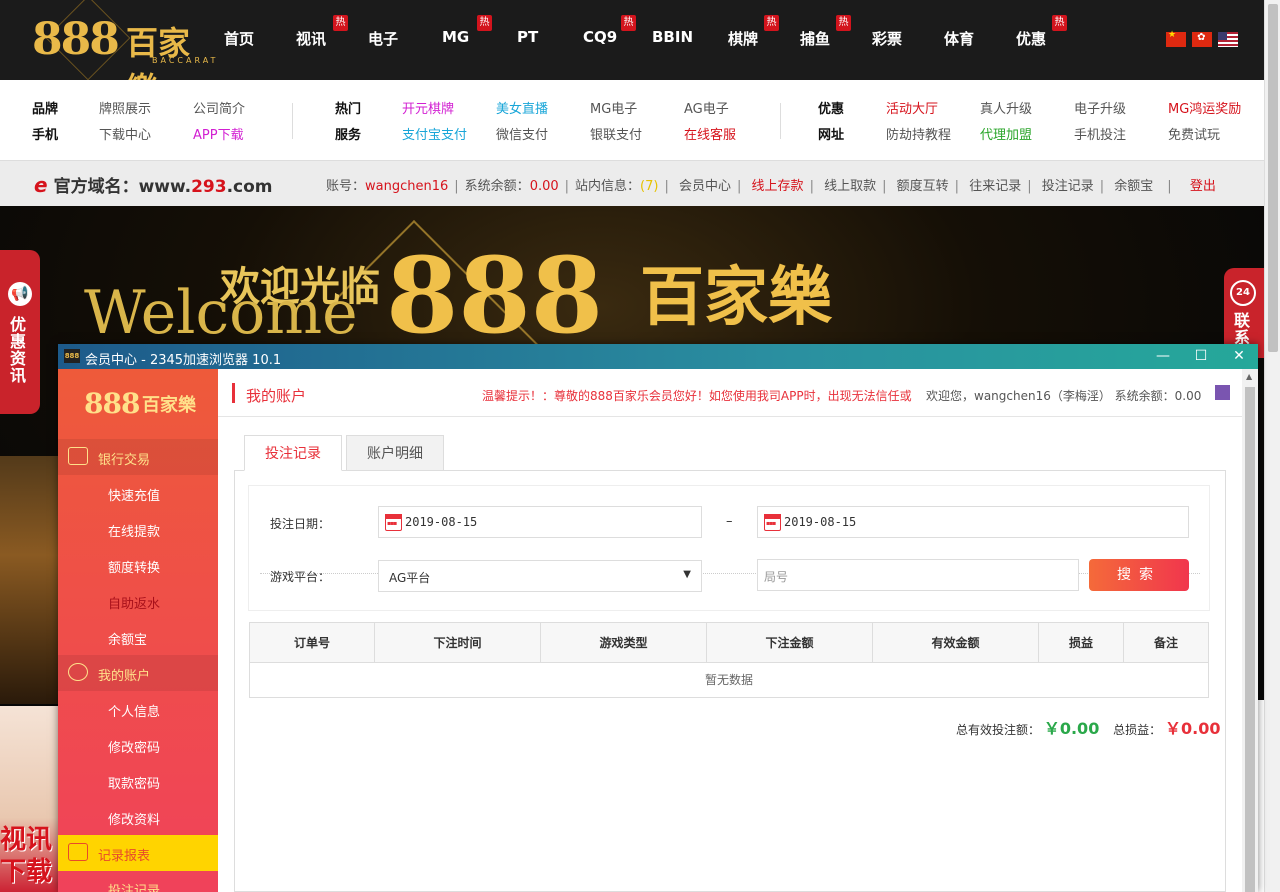  Describe the element at coordinates (658, 356) in the screenshot. I see `window-titlebar: 888 会员中心 - 2345加速浏览器 10.1 — ☐ ✕` at that location.